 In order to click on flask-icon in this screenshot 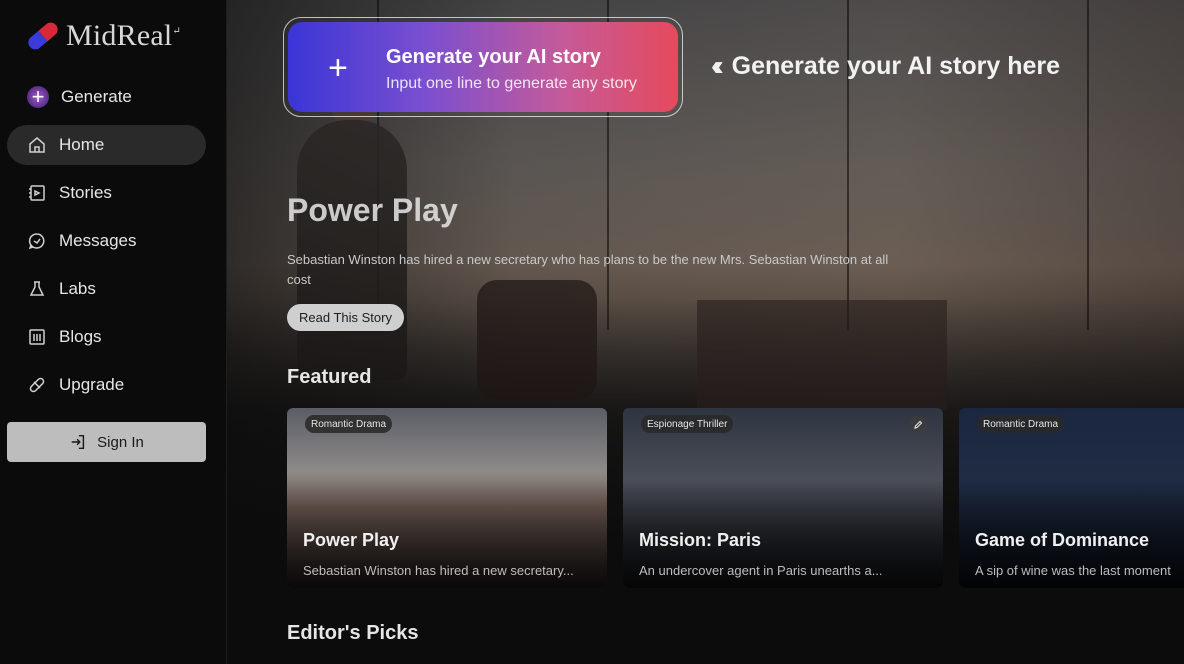, I will do `click(37, 288)`.